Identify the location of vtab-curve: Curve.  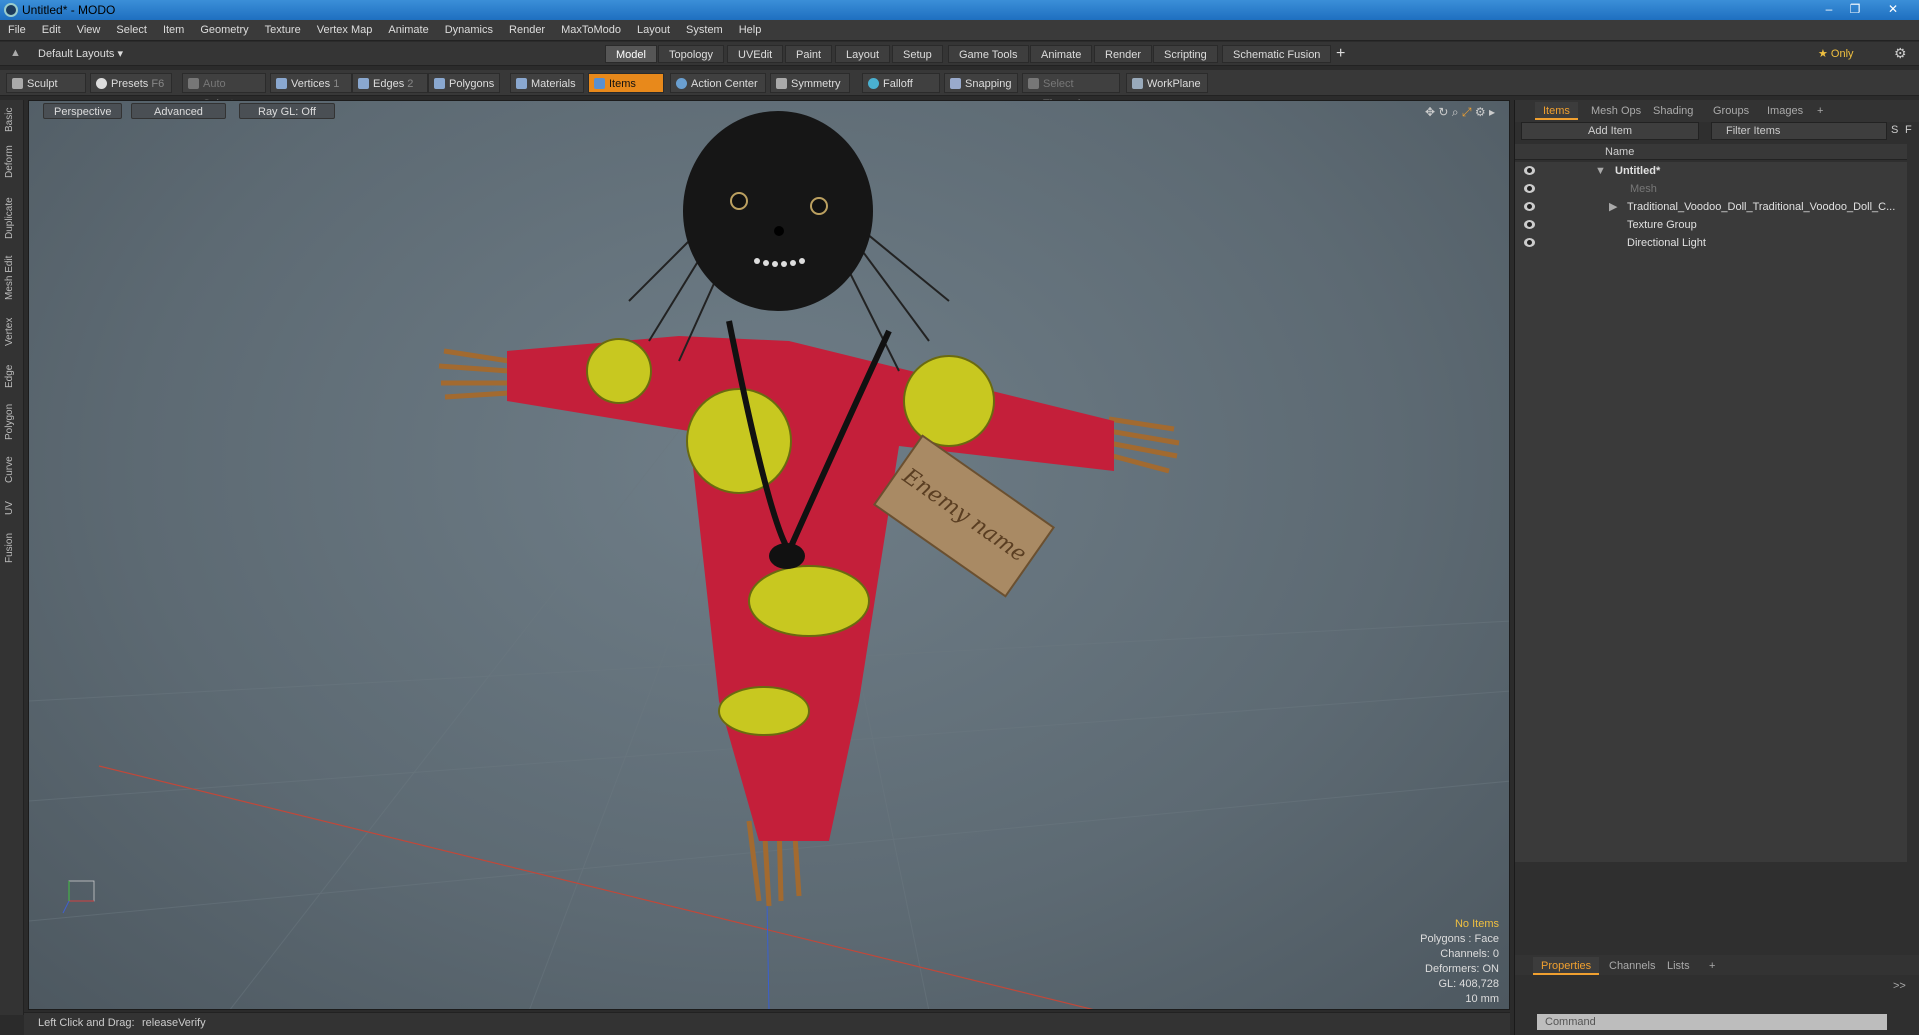
(12, 470).